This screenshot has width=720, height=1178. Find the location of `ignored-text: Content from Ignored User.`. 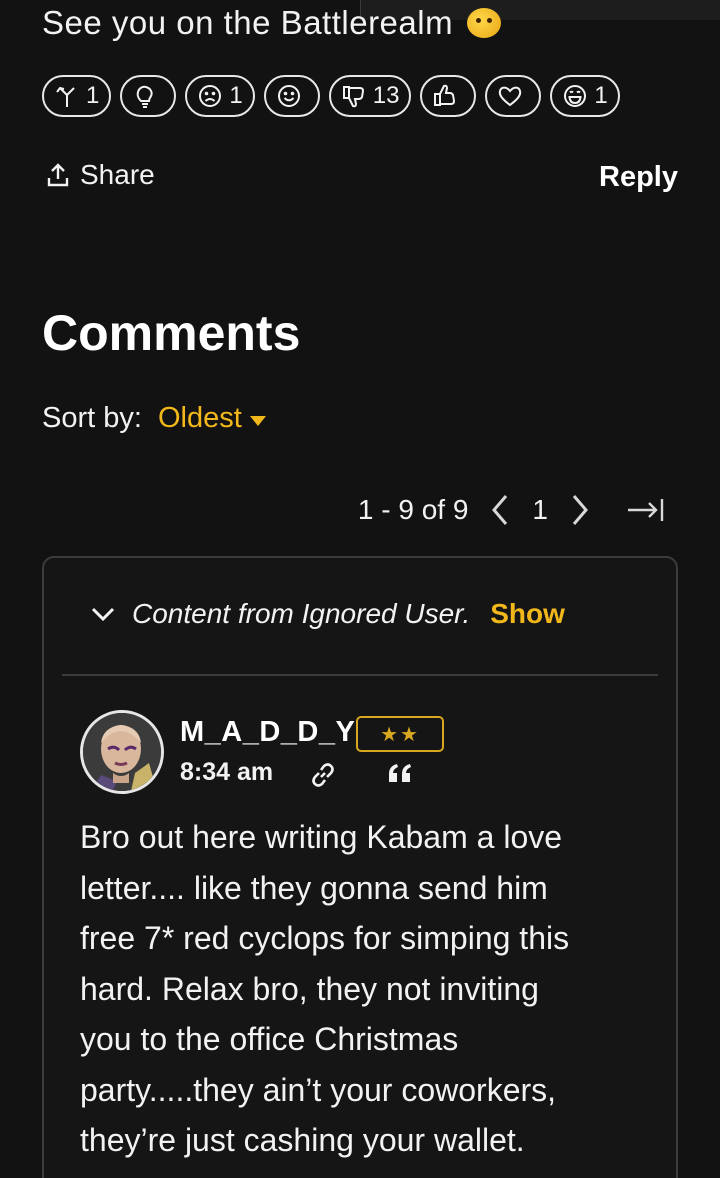

ignored-text: Content from Ignored User. is located at coordinates (301, 613).